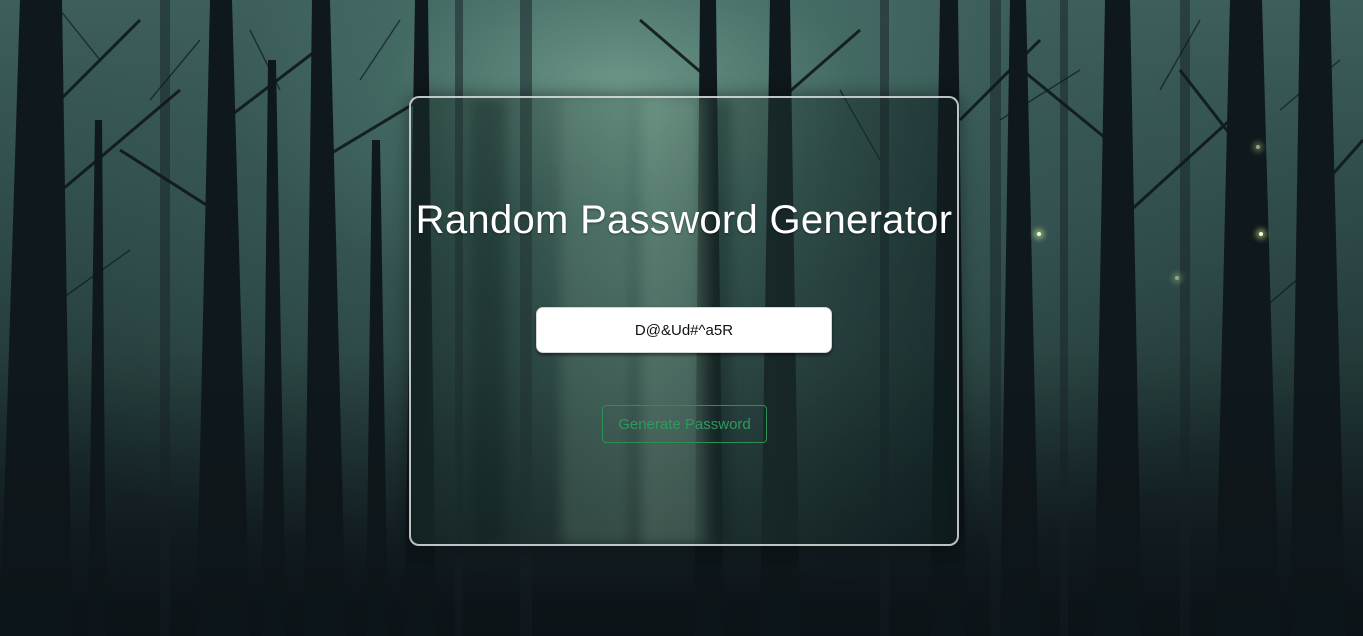  What do you see at coordinates (488, 321) in the screenshot?
I see `card-glass-reflection` at bounding box center [488, 321].